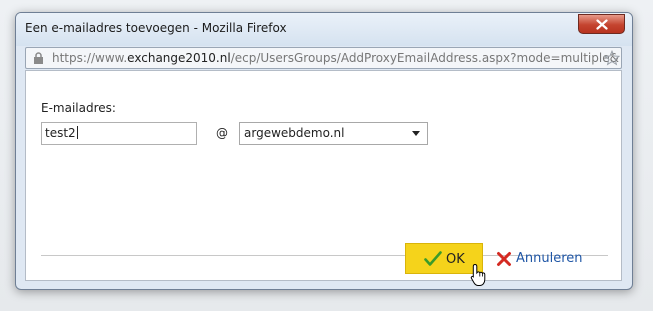 This screenshot has height=311, width=653. I want to click on ok-button-label: OK, so click(455, 259).